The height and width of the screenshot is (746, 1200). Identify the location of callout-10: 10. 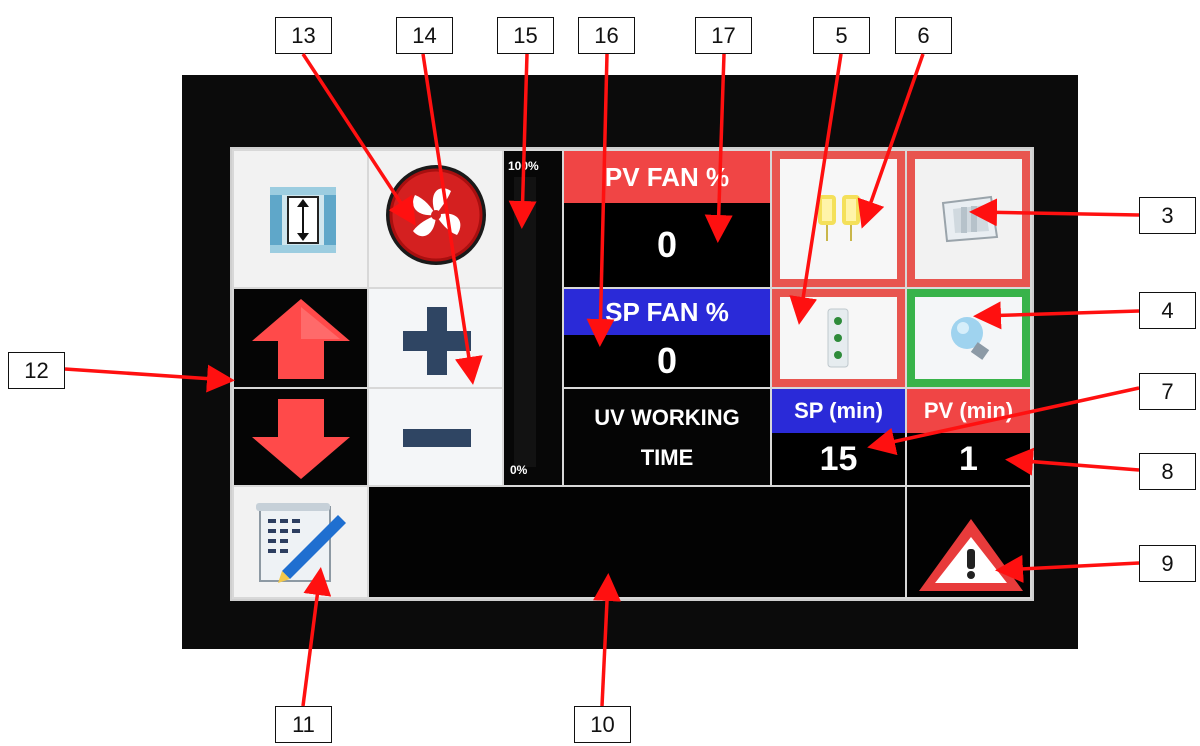
(602, 724).